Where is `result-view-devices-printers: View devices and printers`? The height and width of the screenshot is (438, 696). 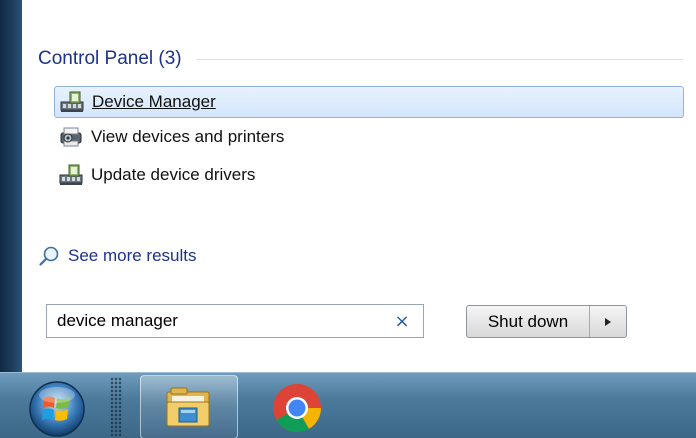 result-view-devices-printers: View devices and printers is located at coordinates (369, 137).